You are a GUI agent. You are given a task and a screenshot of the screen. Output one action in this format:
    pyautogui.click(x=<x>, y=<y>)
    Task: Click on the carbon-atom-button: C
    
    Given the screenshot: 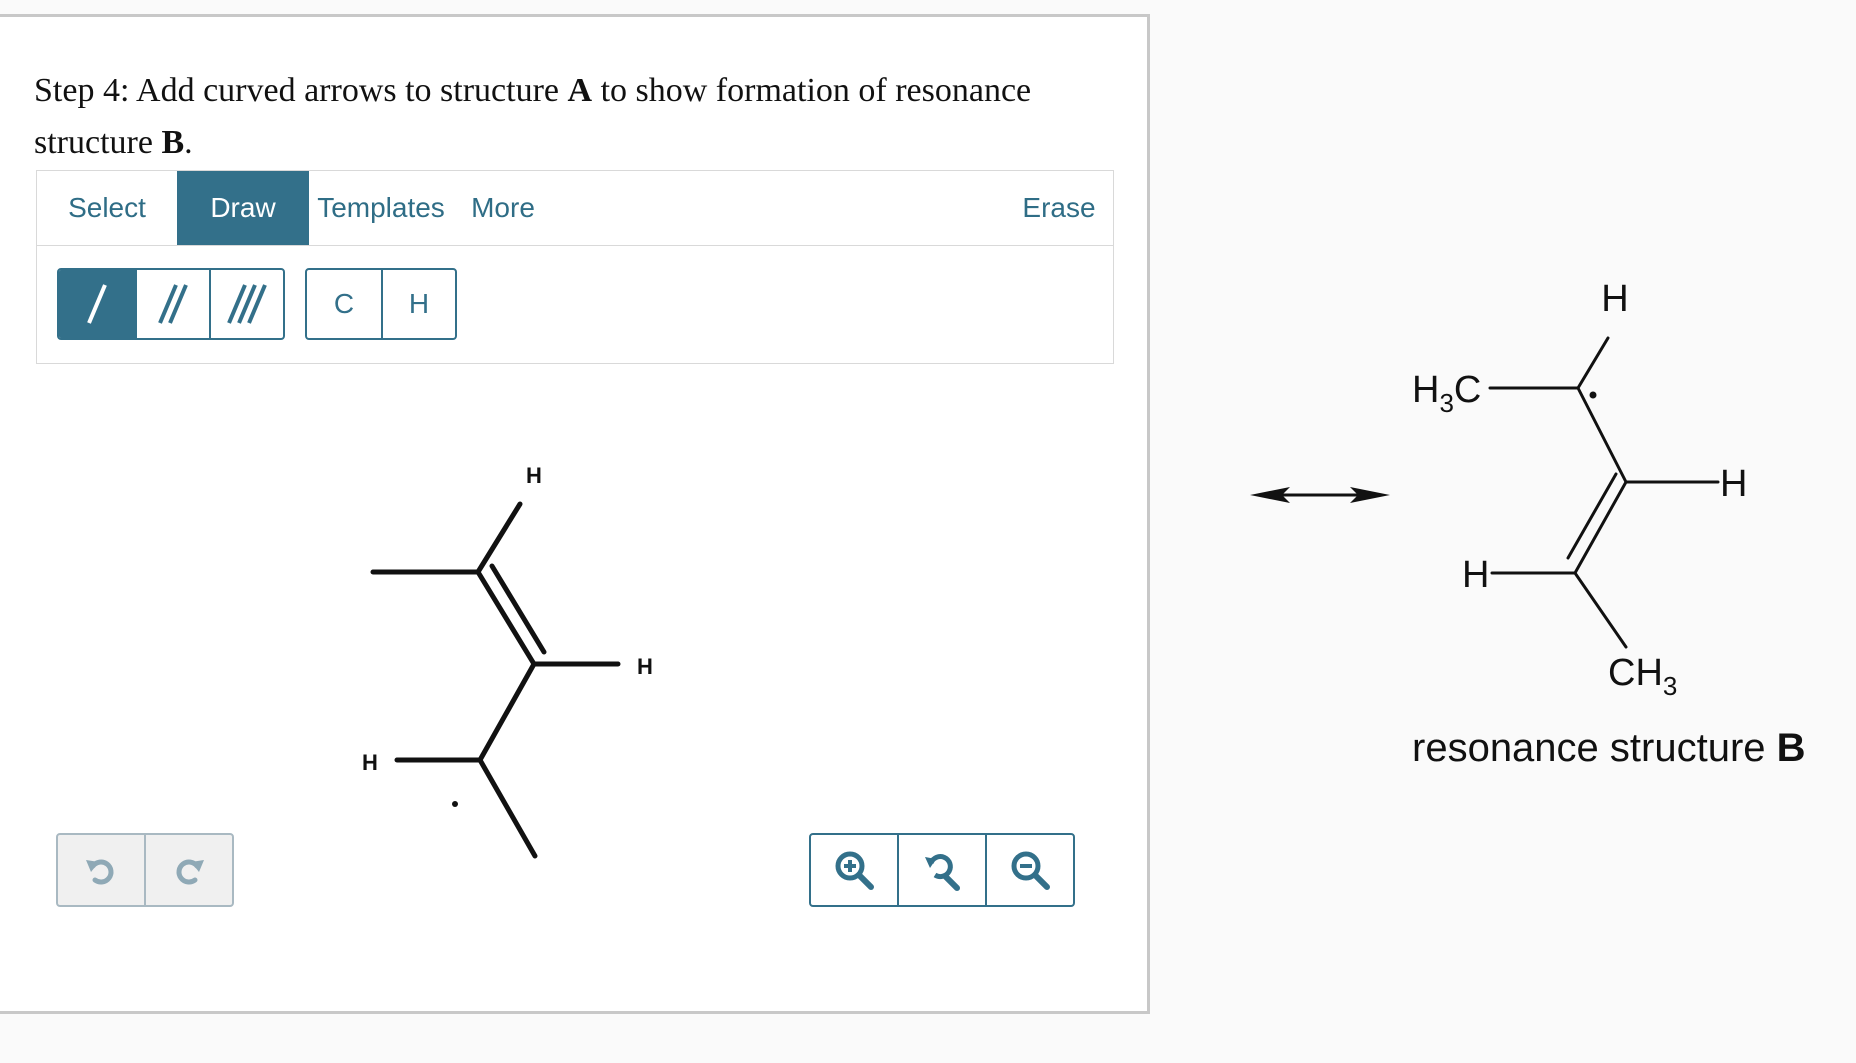 What is the action you would take?
    pyautogui.click(x=344, y=304)
    